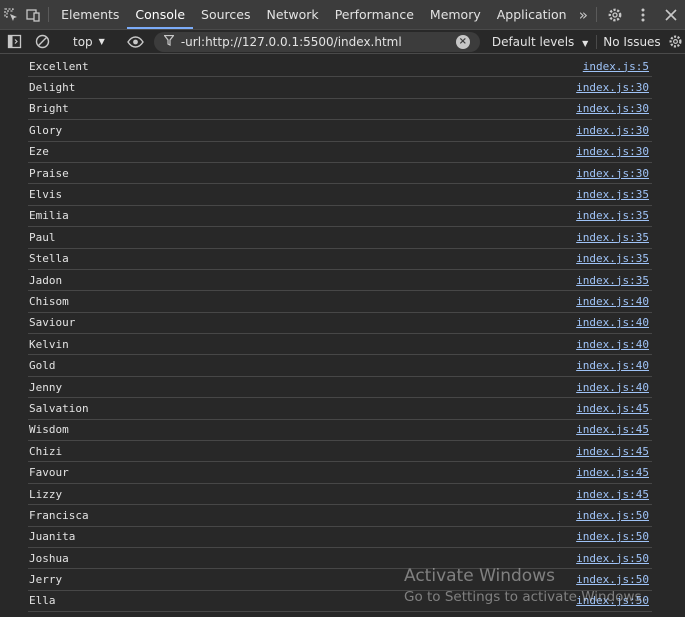 The height and width of the screenshot is (617, 685). Describe the element at coordinates (617, 66) in the screenshot. I see `console-source-link: index.js:5` at that location.